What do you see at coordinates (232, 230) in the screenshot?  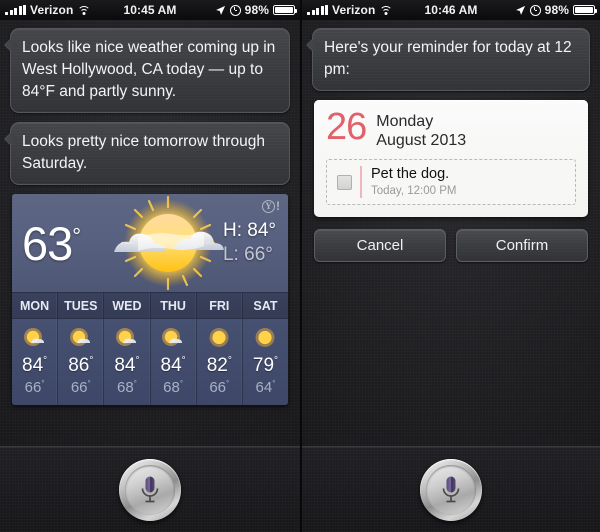 I see `high-label: H:` at bounding box center [232, 230].